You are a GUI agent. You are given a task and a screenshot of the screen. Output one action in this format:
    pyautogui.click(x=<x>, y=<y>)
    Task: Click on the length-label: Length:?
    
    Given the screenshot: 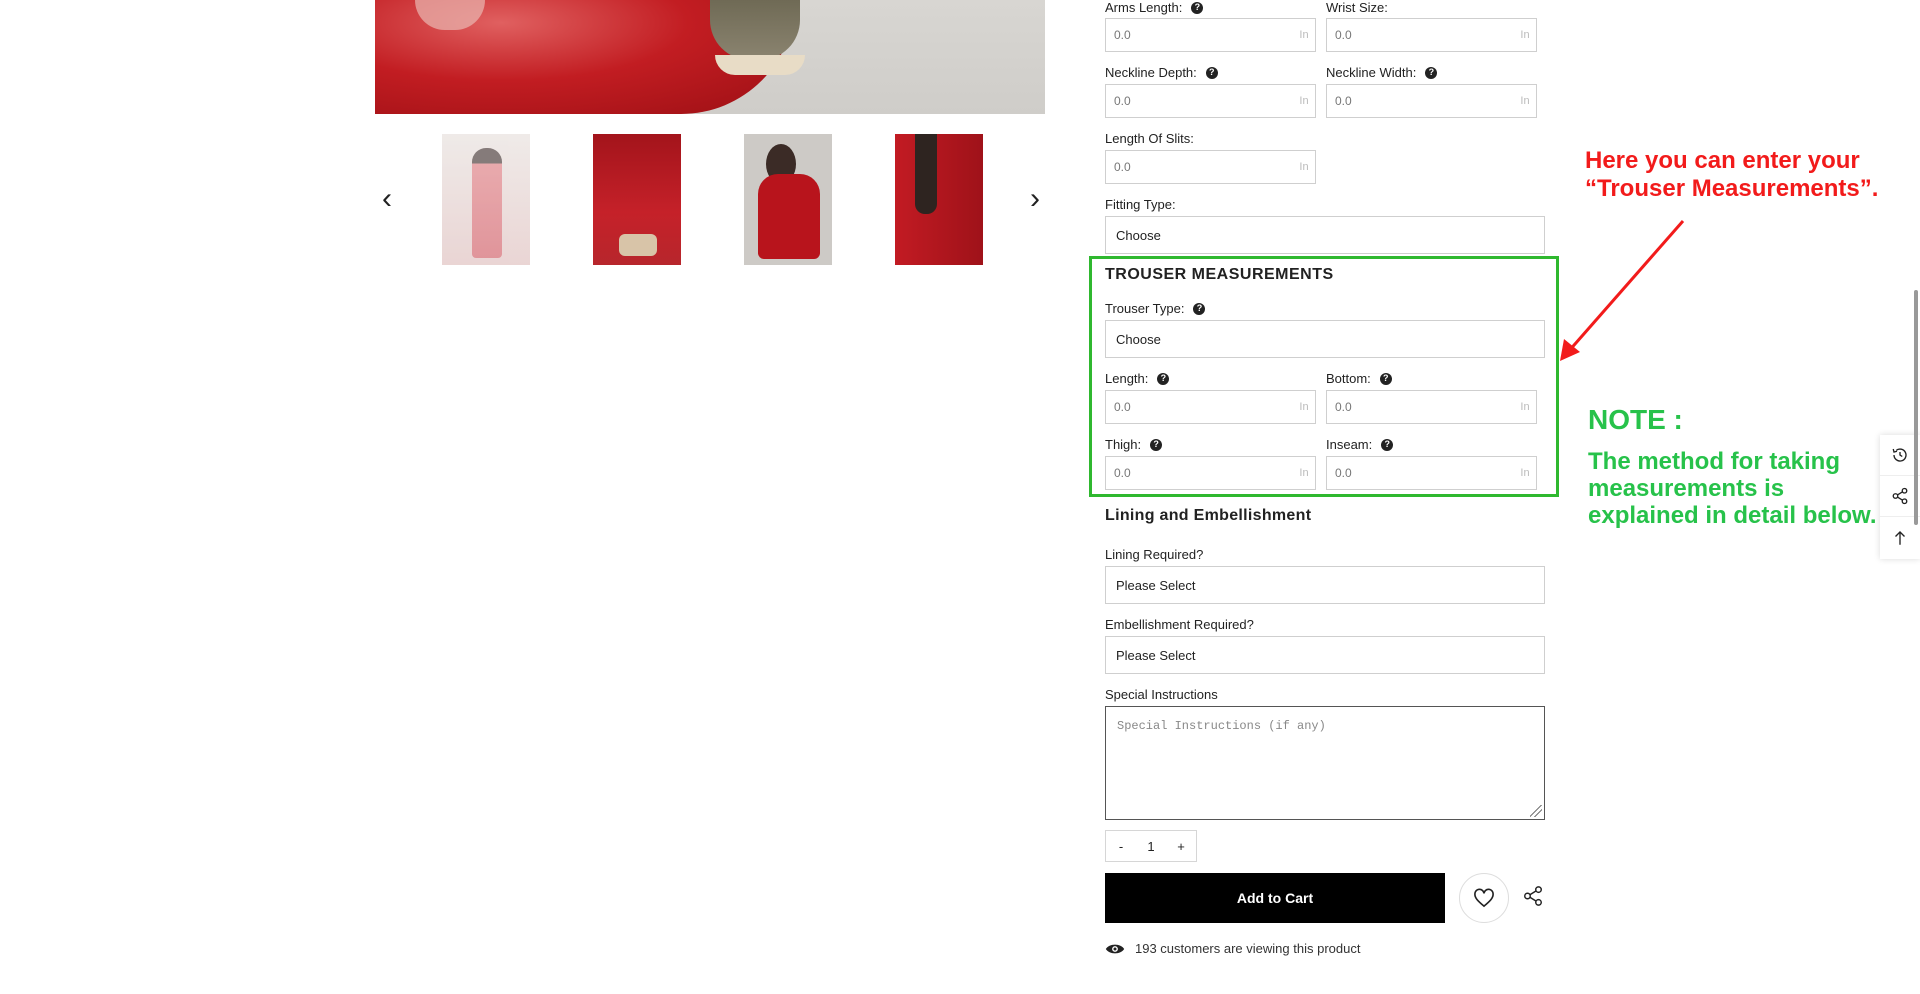 What is the action you would take?
    pyautogui.click(x=1137, y=378)
    